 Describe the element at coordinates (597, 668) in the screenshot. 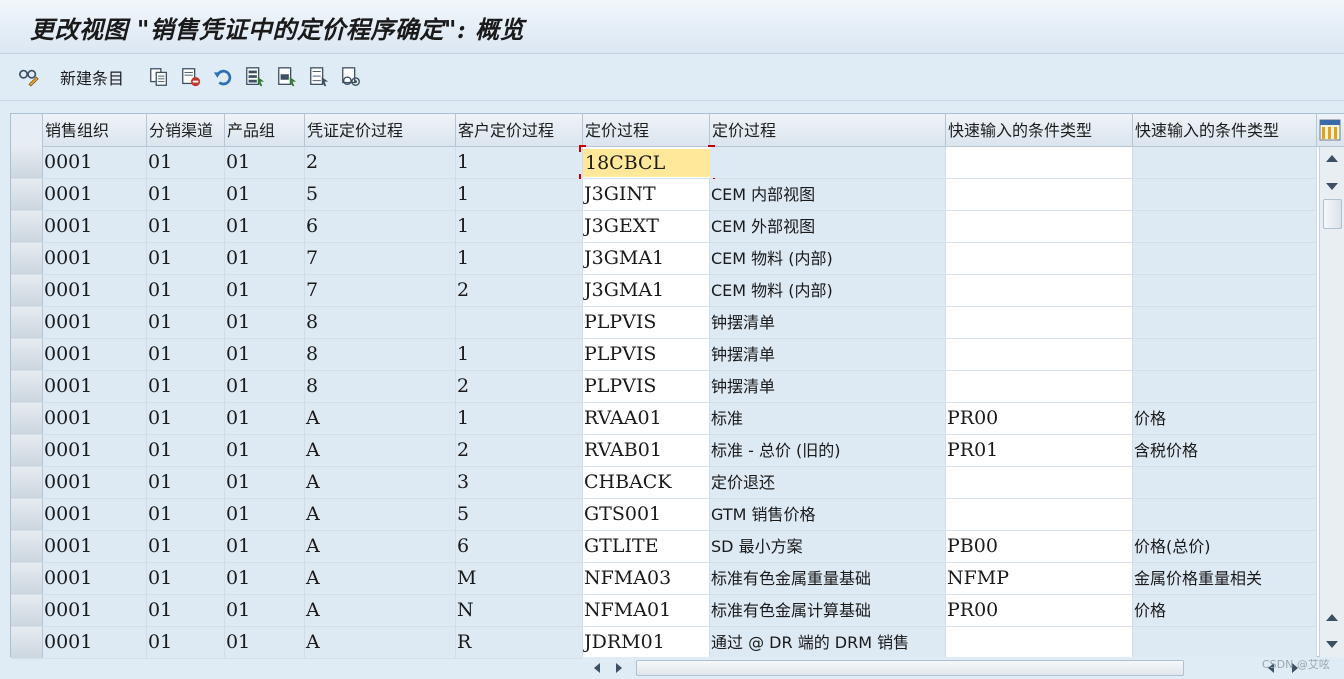

I see `scroll-left-icon` at that location.